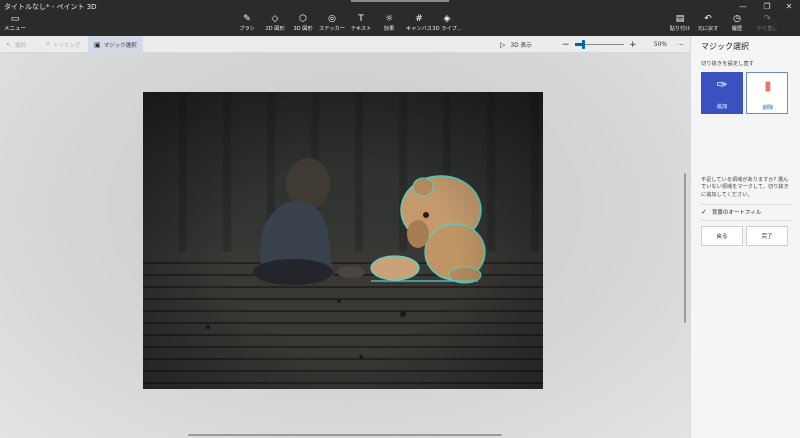 The height and width of the screenshot is (438, 800). What do you see at coordinates (767, 6) in the screenshot?
I see `maximize-button: ❐` at bounding box center [767, 6].